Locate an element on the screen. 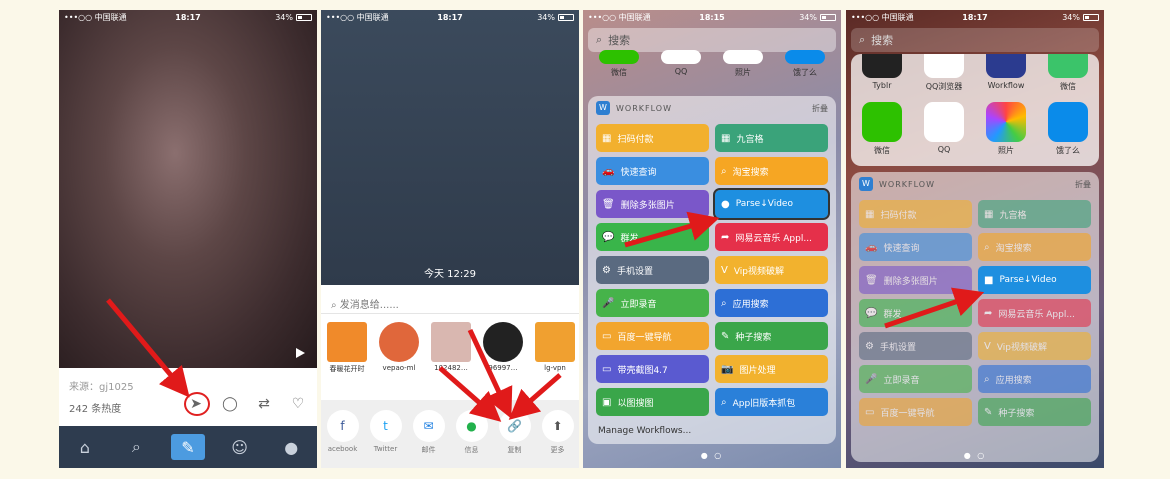 This screenshot has height=479, width=1170. send-icon: ➤ is located at coordinates (196, 404).